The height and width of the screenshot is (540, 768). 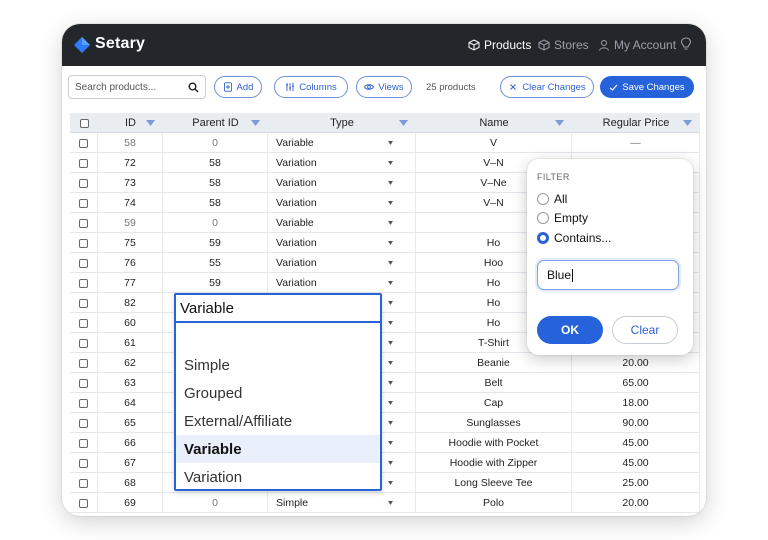 What do you see at coordinates (636, 123) in the screenshot?
I see `header-regular-price: Regular Price` at bounding box center [636, 123].